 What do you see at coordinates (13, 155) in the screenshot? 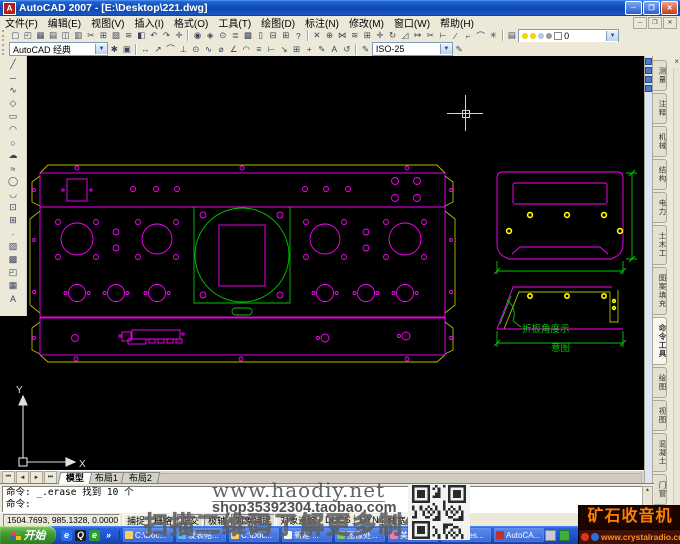
I see `revcloud-icon: ☁` at bounding box center [13, 155].